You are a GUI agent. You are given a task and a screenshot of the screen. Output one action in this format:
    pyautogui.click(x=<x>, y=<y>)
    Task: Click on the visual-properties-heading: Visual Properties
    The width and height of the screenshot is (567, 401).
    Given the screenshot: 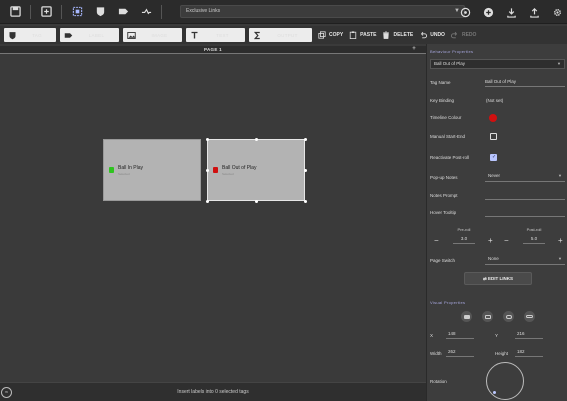 What is the action you would take?
    pyautogui.click(x=448, y=302)
    